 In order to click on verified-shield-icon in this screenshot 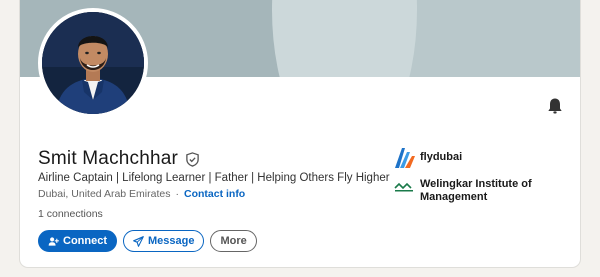, I will do `click(192, 159)`.